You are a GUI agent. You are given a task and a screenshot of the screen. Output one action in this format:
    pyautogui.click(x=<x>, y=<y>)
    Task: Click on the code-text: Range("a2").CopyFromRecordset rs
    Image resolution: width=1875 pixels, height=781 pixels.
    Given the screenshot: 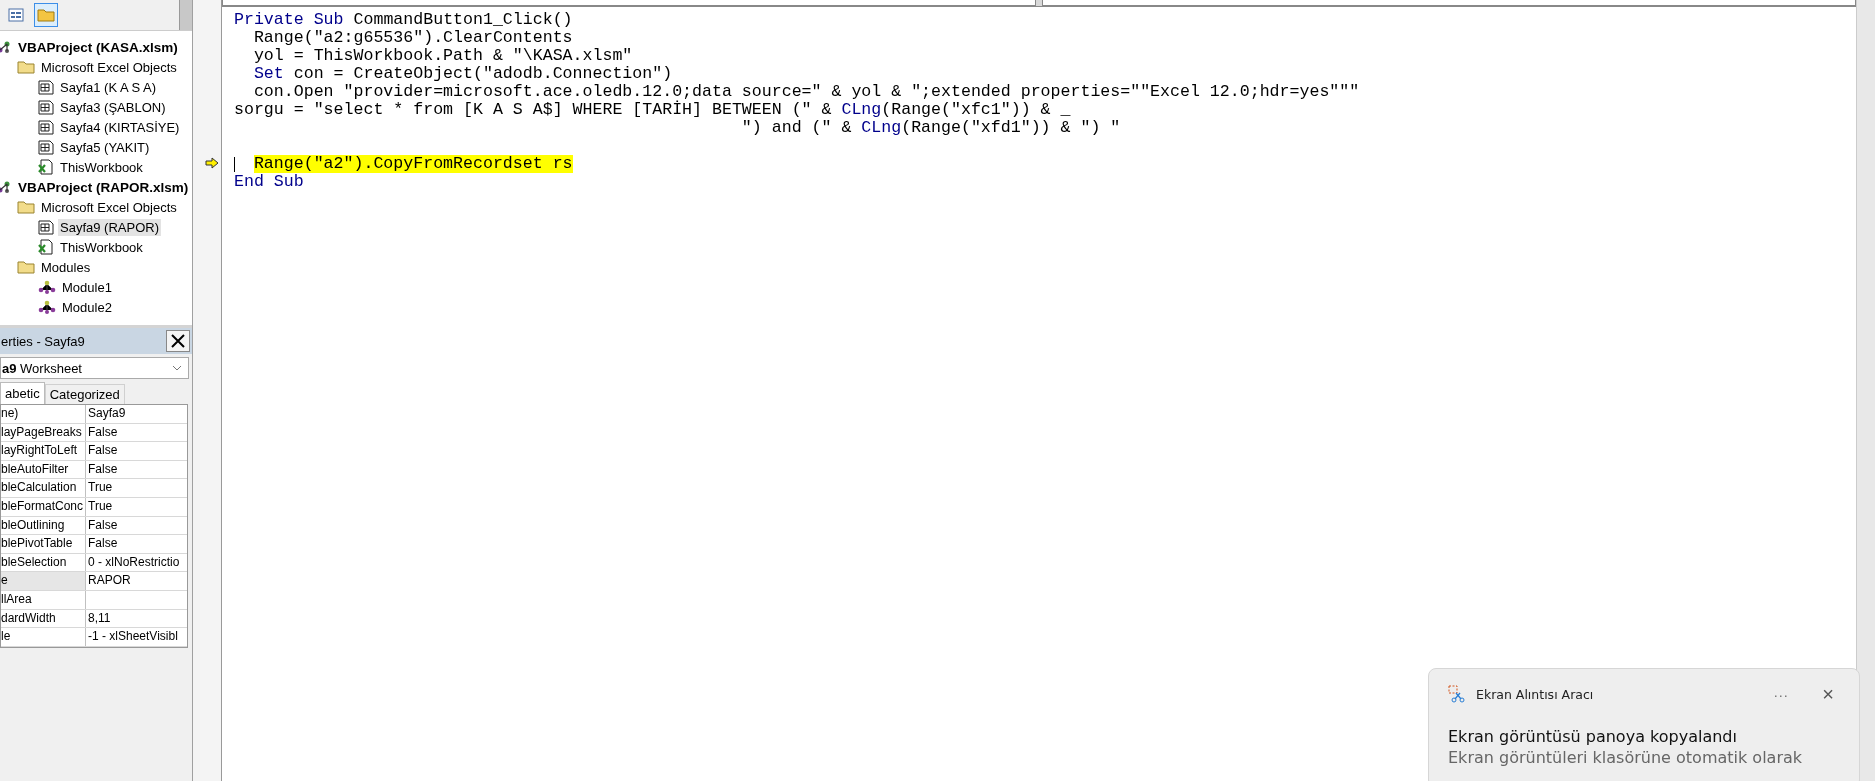 What is the action you would take?
    pyautogui.click(x=413, y=164)
    